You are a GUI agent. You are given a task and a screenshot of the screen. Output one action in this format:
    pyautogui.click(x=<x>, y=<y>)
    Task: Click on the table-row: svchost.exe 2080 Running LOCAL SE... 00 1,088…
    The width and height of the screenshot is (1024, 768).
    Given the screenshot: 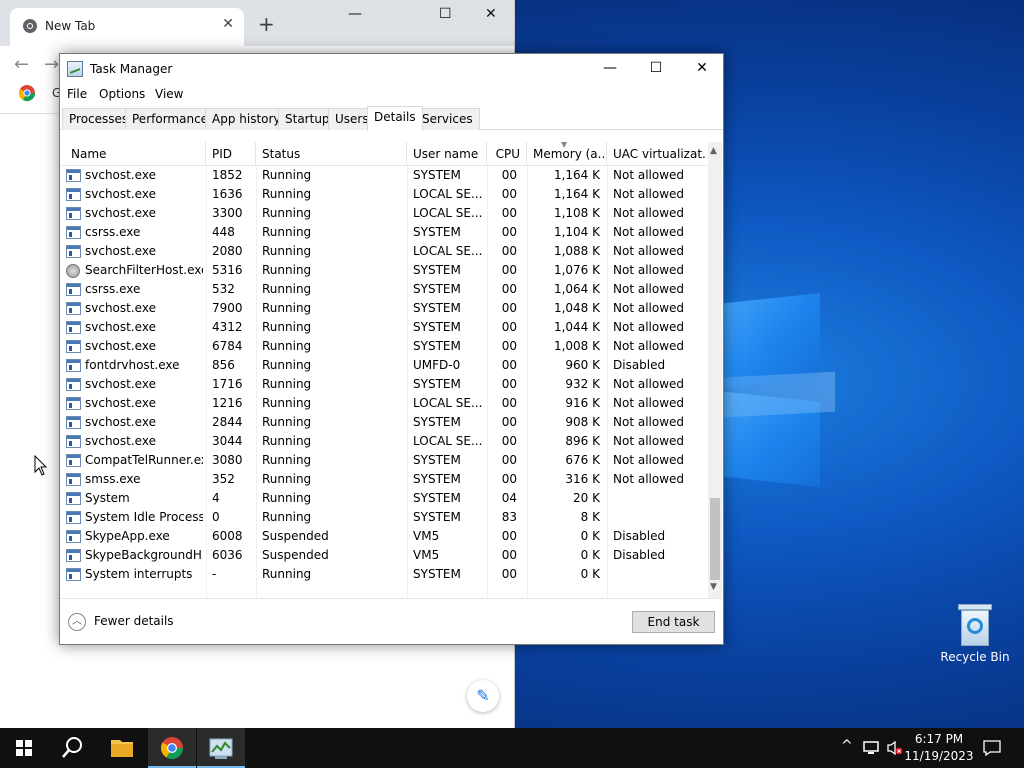 What is the action you would take?
    pyautogui.click(x=384, y=251)
    